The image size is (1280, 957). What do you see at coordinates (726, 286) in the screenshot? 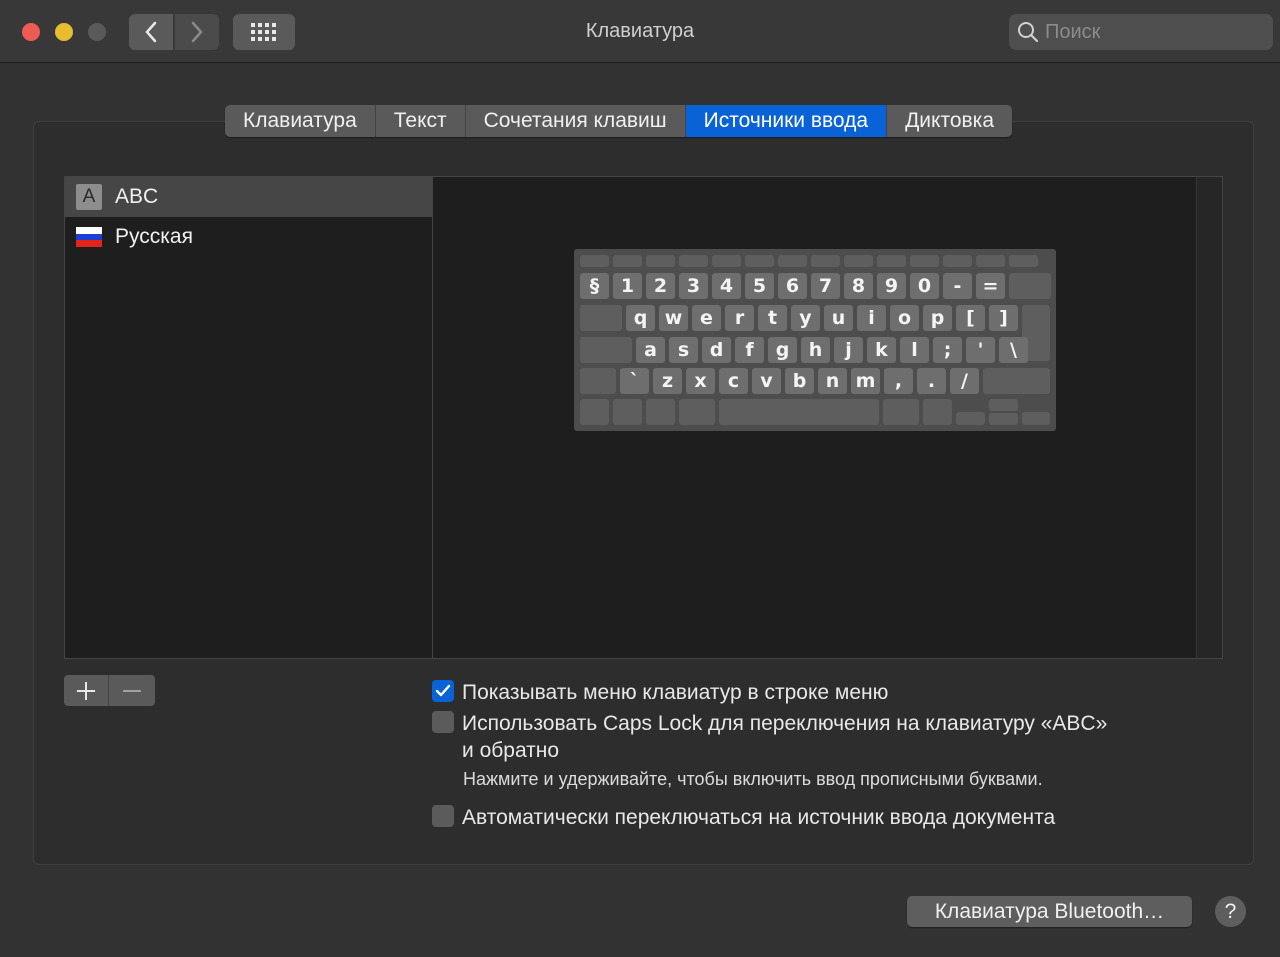
I see `key-4: 4` at bounding box center [726, 286].